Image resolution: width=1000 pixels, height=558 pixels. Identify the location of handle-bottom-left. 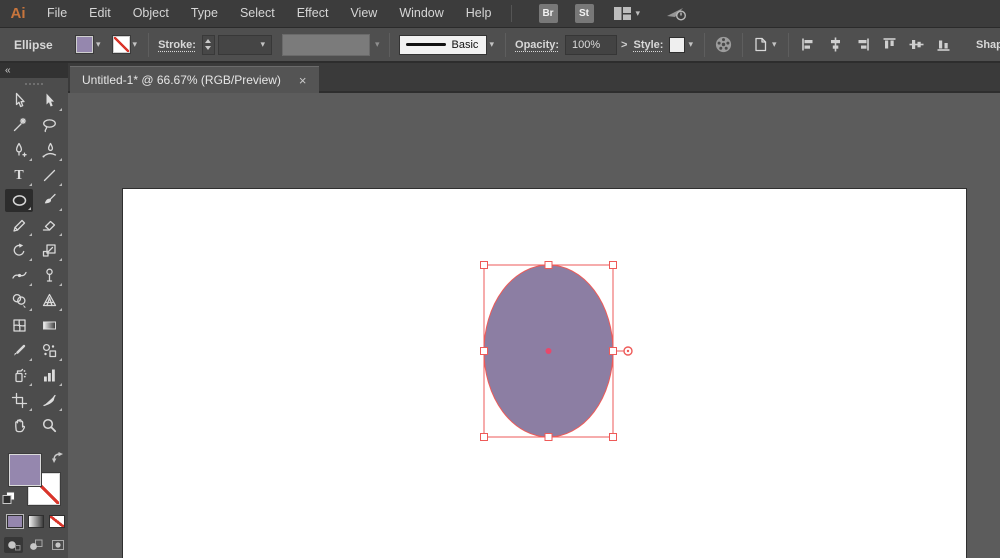
(484, 437).